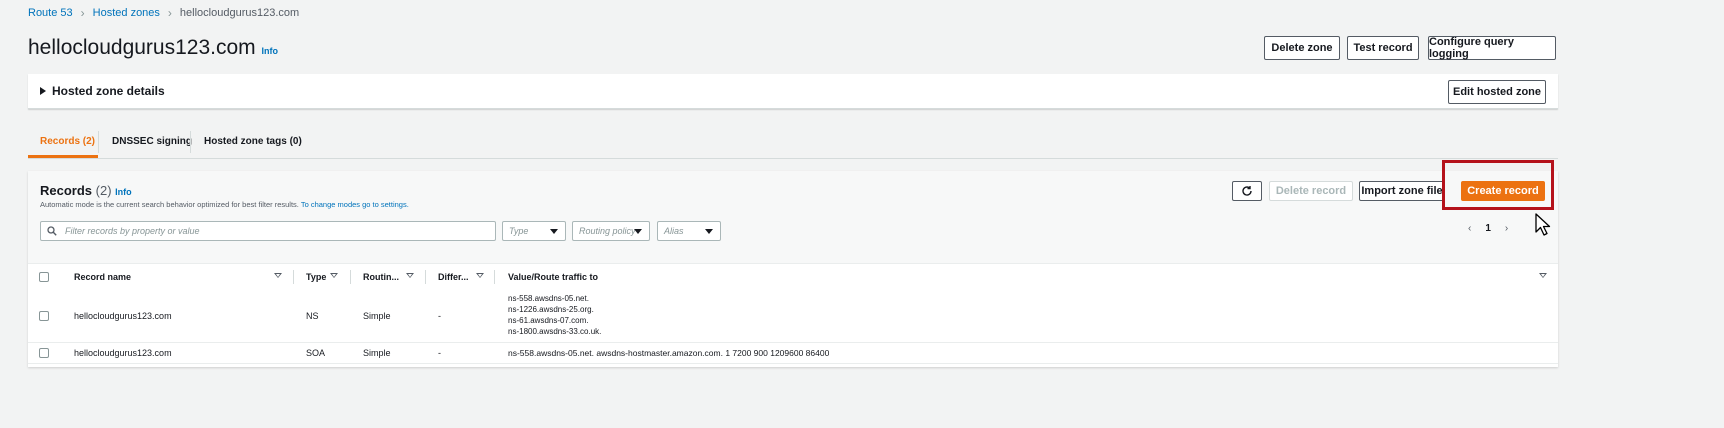 The width and height of the screenshot is (1724, 428). I want to click on type-filter-label: Type, so click(519, 231).